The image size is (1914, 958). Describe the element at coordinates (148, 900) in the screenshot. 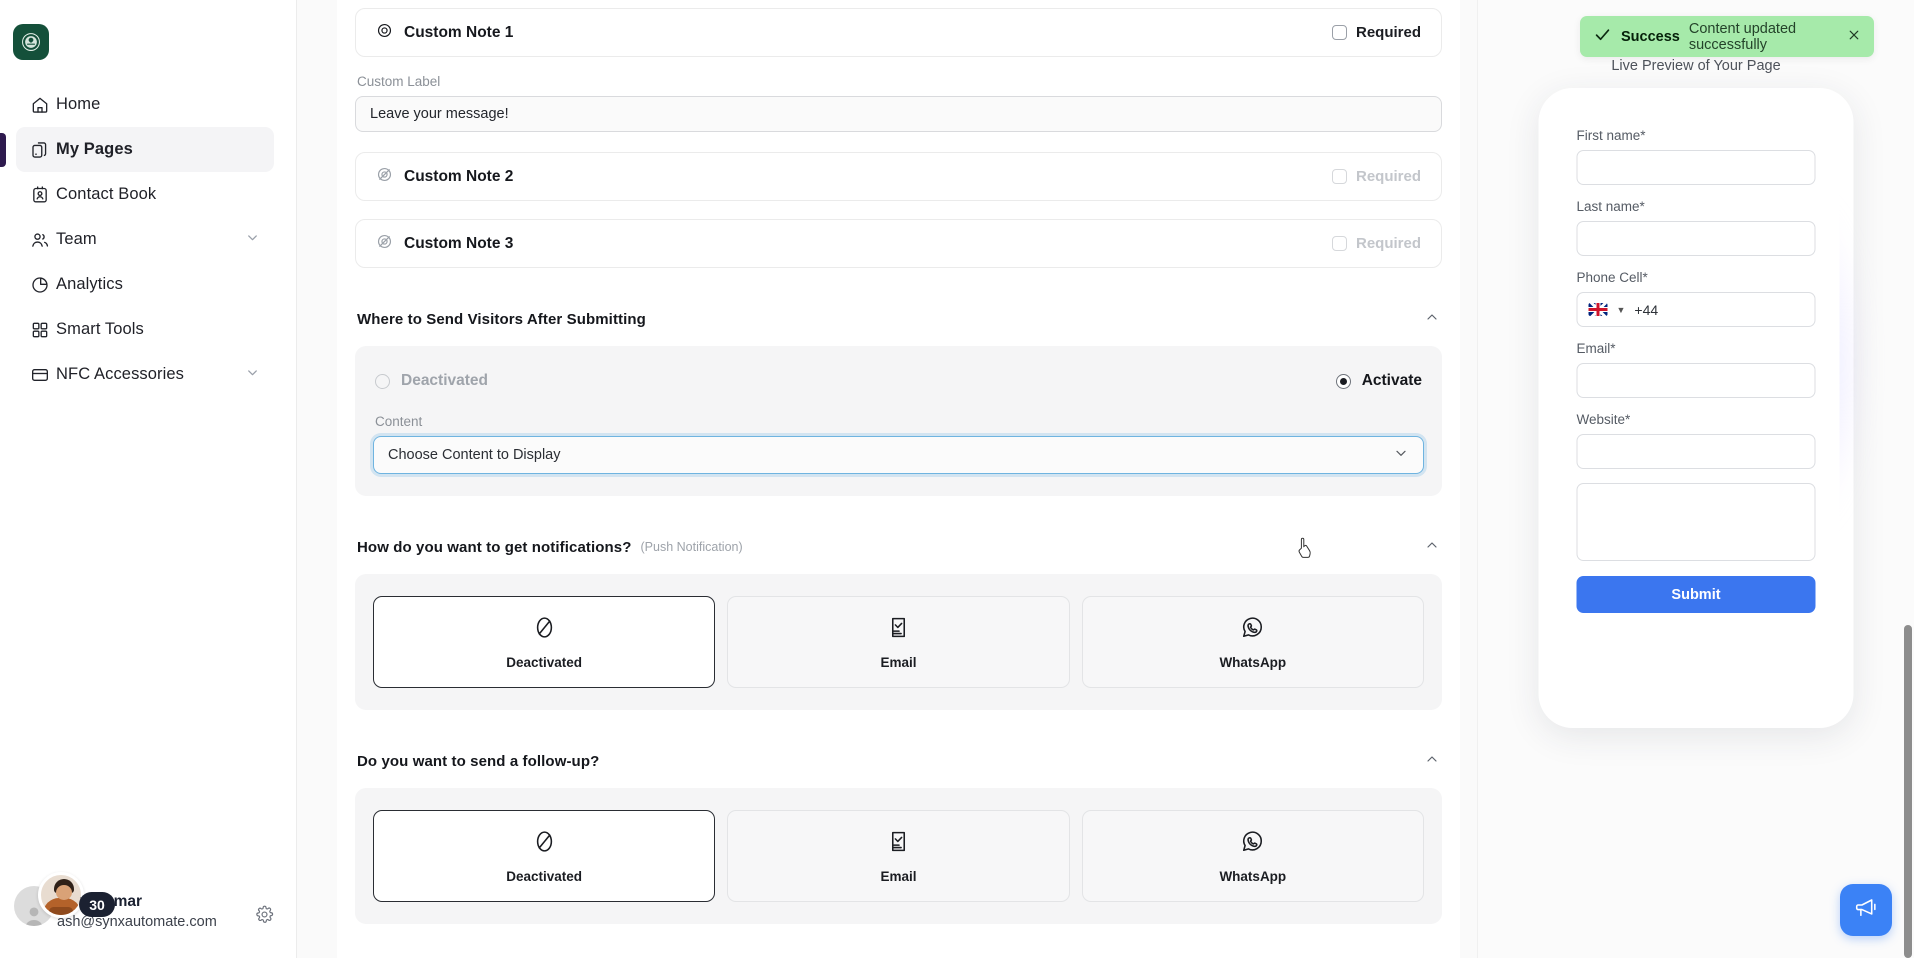

I see `user-profile: 30 y Kumar ash@synxautomate.com` at that location.